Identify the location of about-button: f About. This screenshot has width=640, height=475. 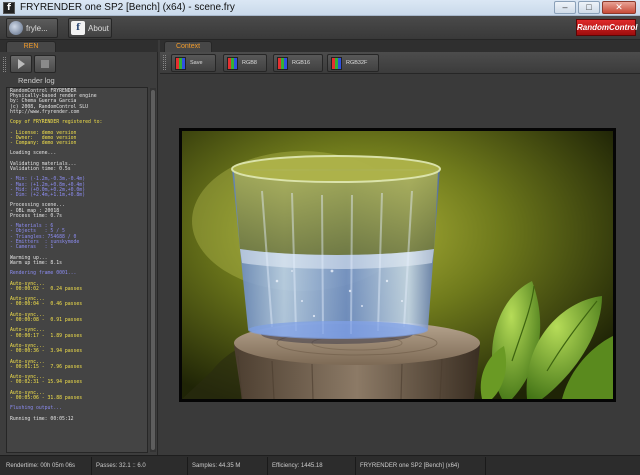
(90, 28).